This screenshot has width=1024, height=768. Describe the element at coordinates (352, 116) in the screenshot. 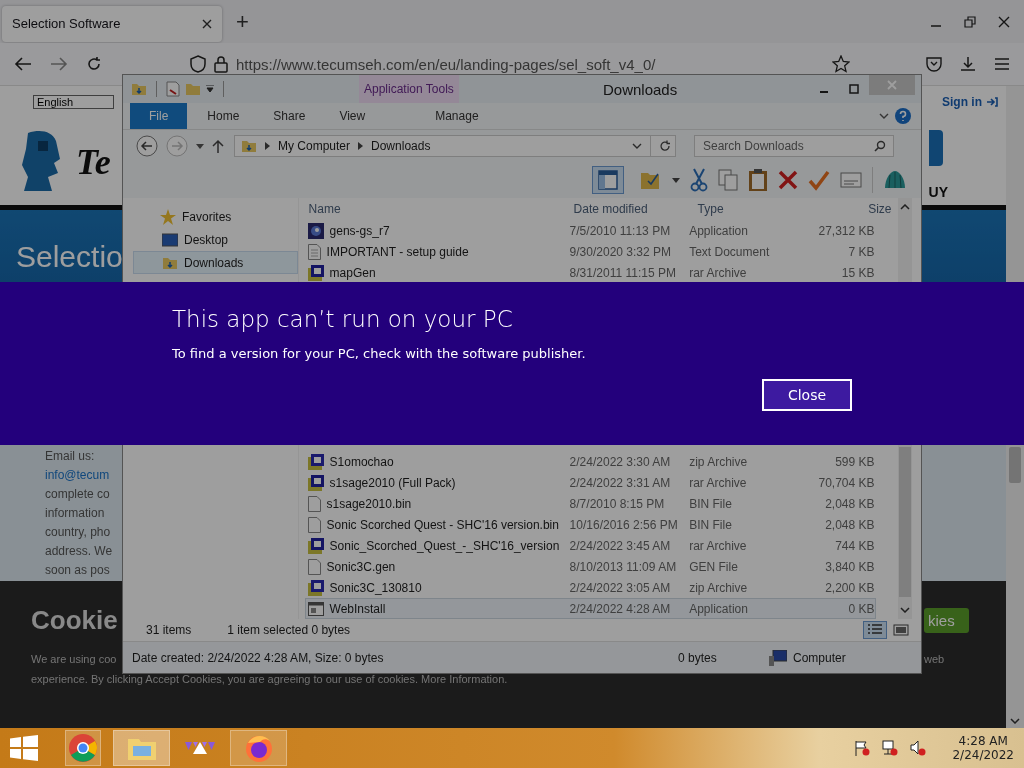

I see `ribbon-tab: View` at that location.